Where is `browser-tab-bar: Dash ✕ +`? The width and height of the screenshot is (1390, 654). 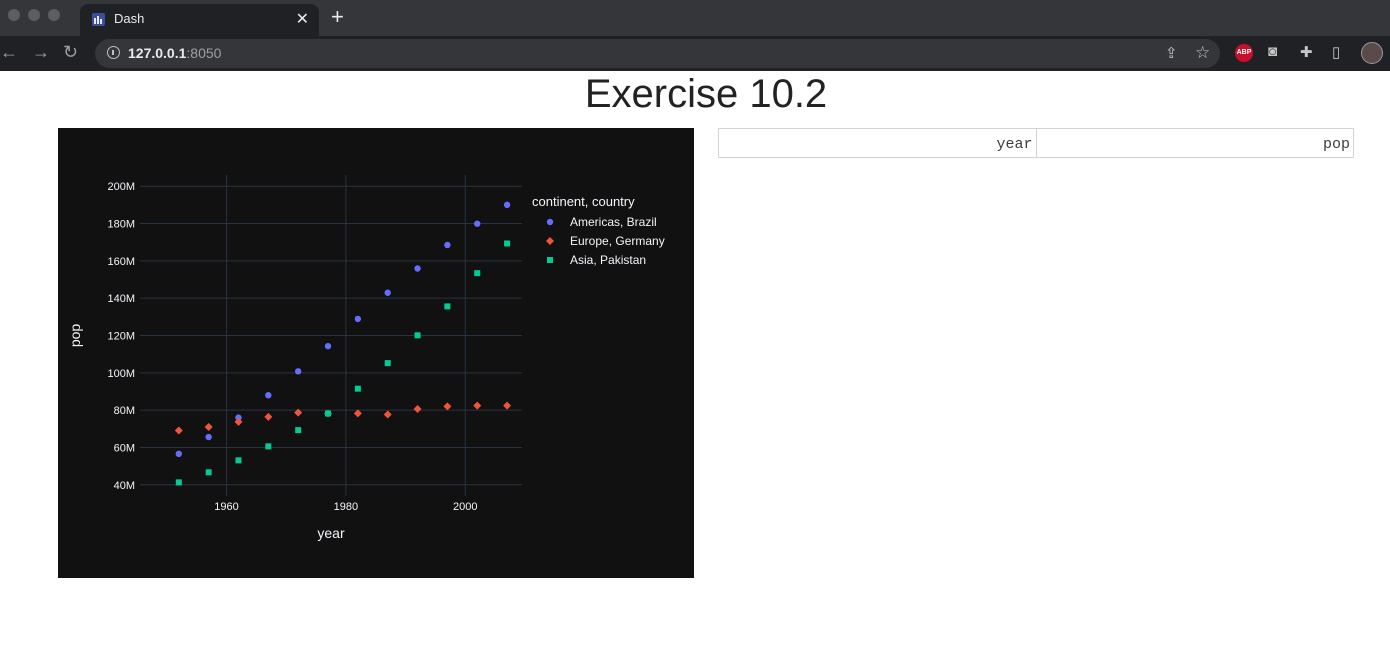
browser-tab-bar: Dash ✕ + is located at coordinates (695, 18).